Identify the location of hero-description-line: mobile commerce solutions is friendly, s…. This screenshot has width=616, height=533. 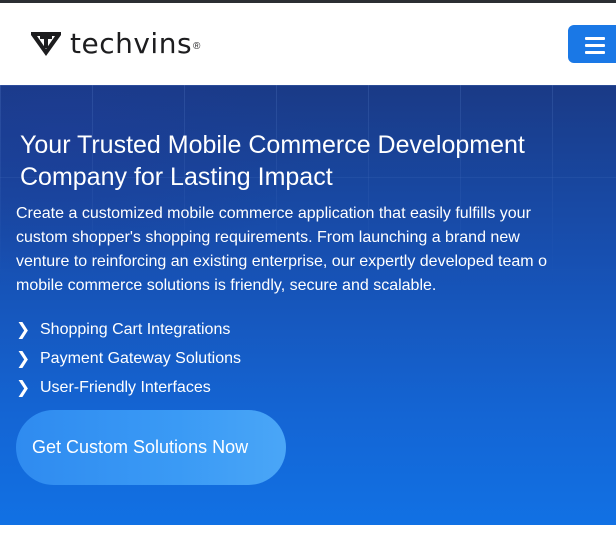
(226, 285).